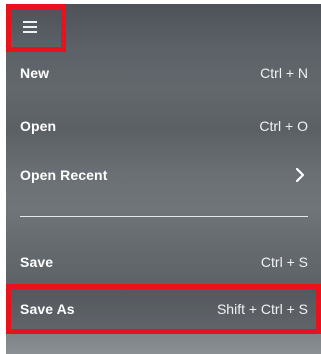 The width and height of the screenshot is (321, 354). Describe the element at coordinates (38, 126) in the screenshot. I see `menu-item-label: Open` at that location.